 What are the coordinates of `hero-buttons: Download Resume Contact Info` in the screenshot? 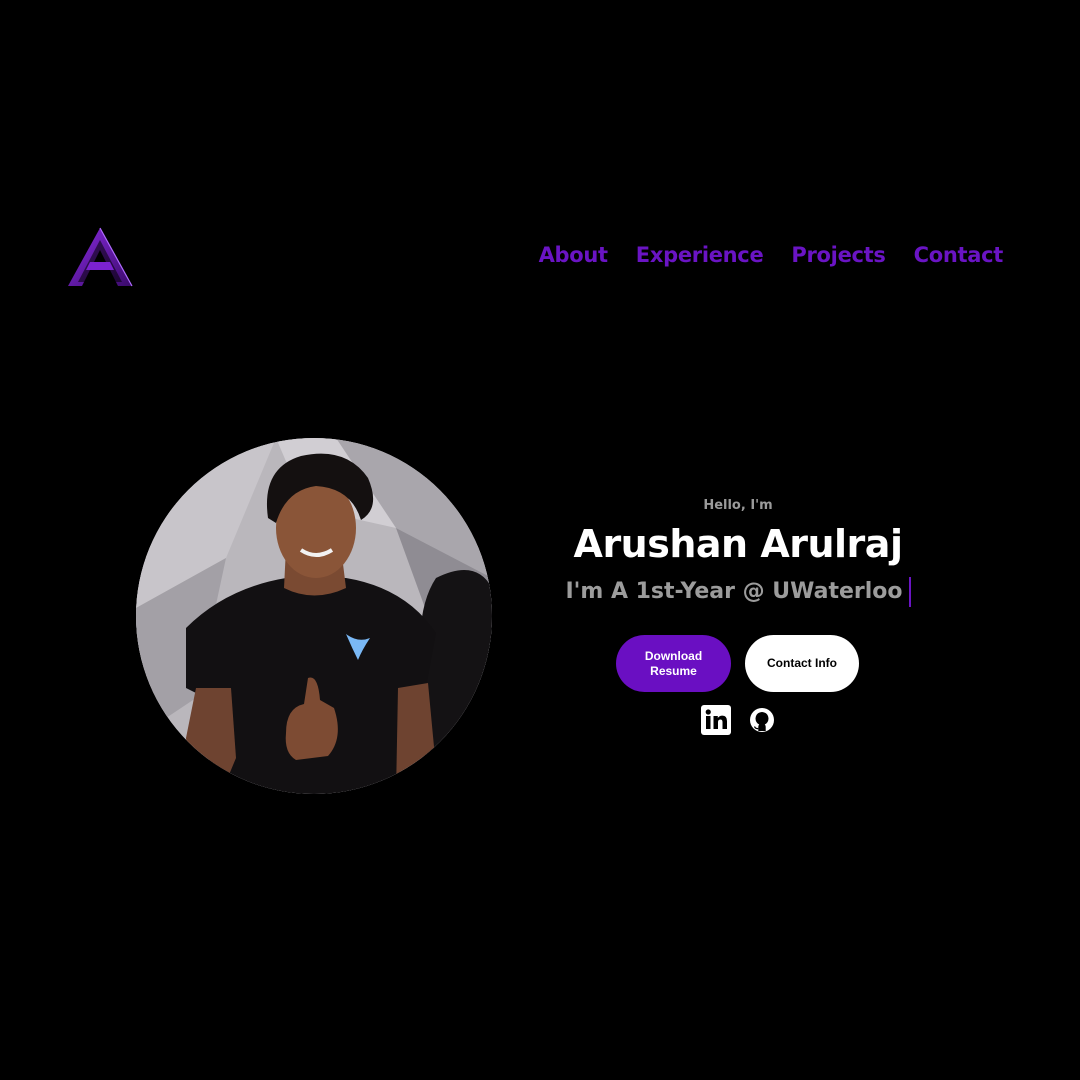 It's located at (737, 663).